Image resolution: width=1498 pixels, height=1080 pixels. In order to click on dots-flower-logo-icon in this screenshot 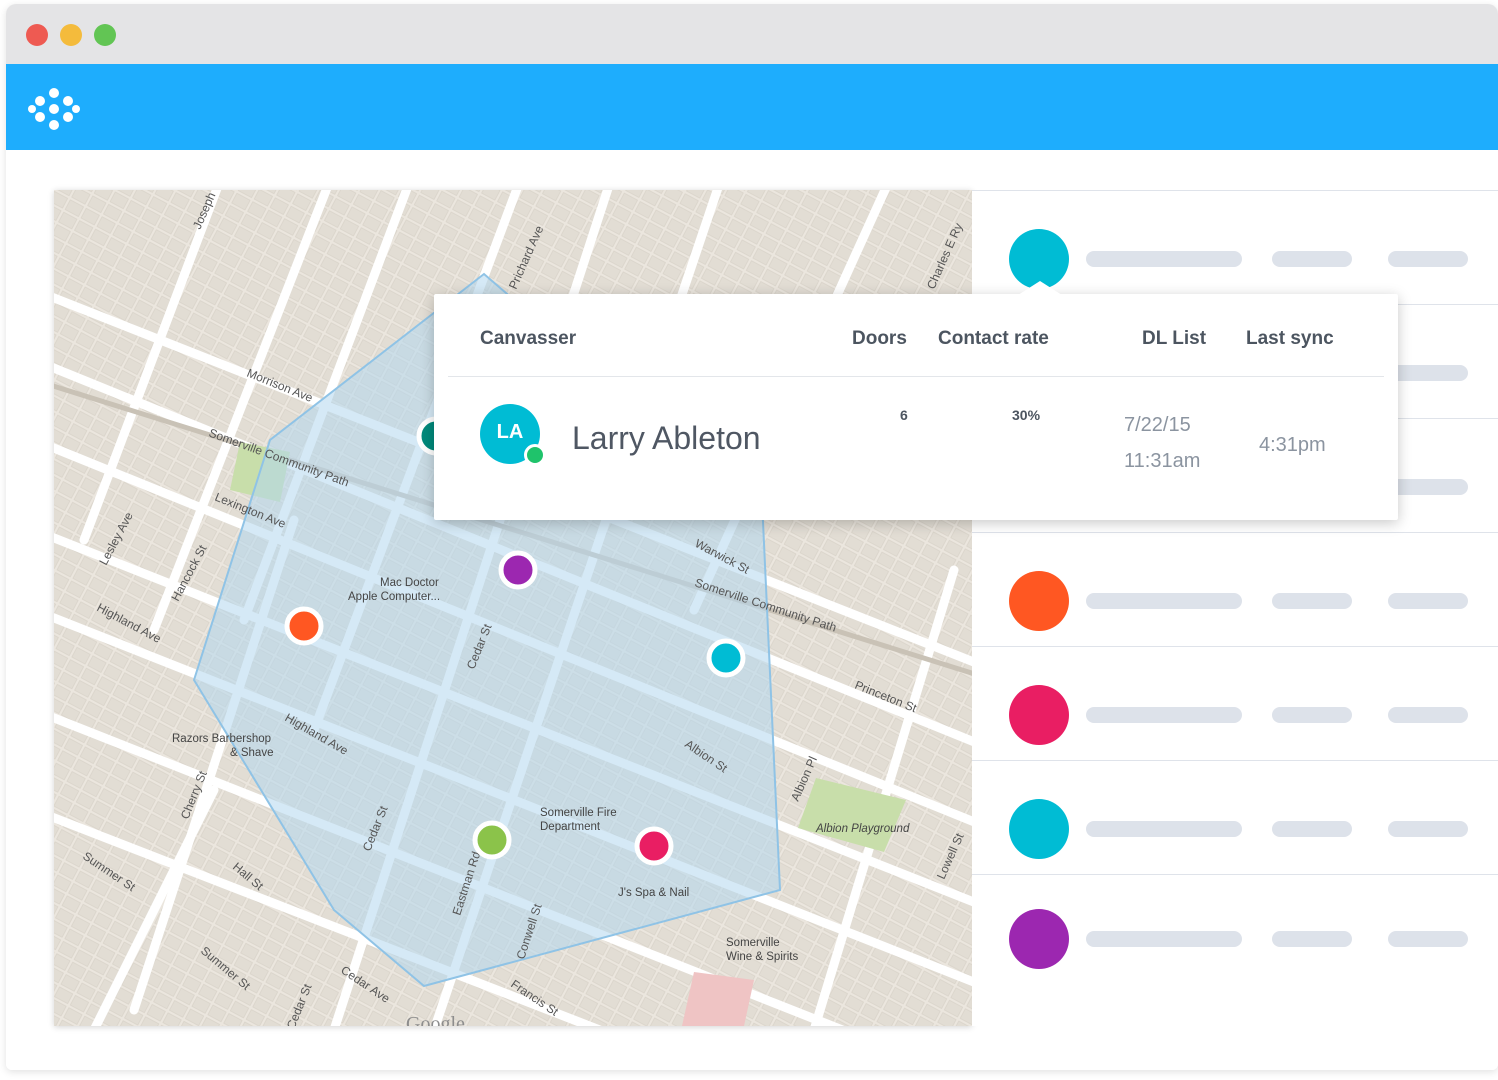, I will do `click(54, 109)`.